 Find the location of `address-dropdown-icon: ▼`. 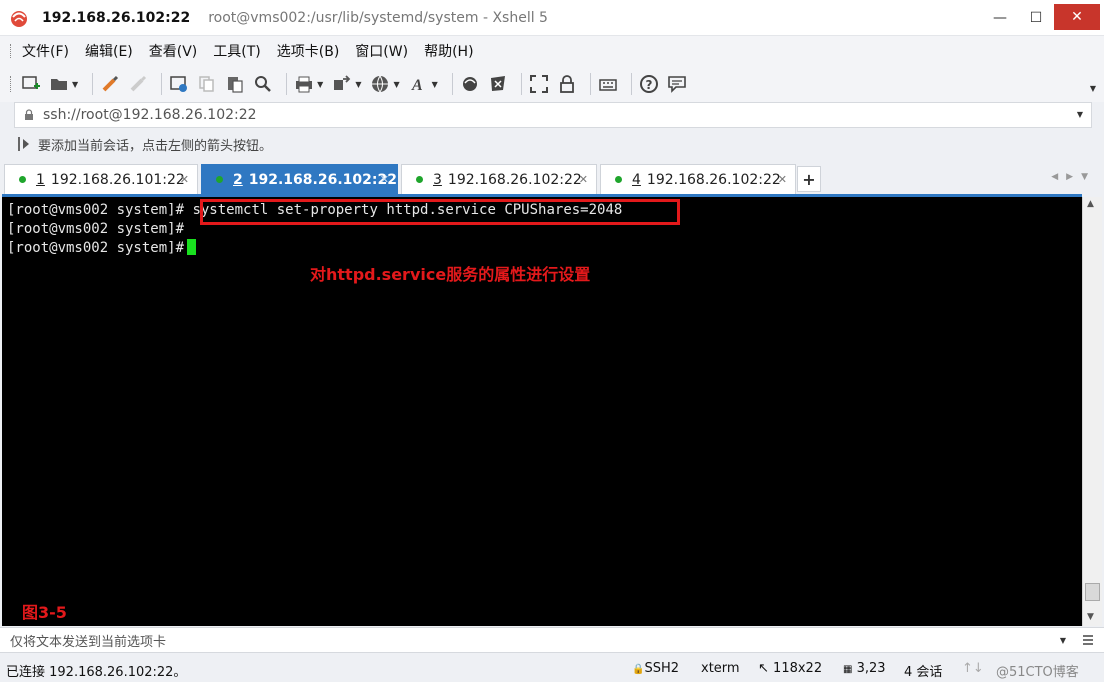

address-dropdown-icon: ▼ is located at coordinates (1080, 114).